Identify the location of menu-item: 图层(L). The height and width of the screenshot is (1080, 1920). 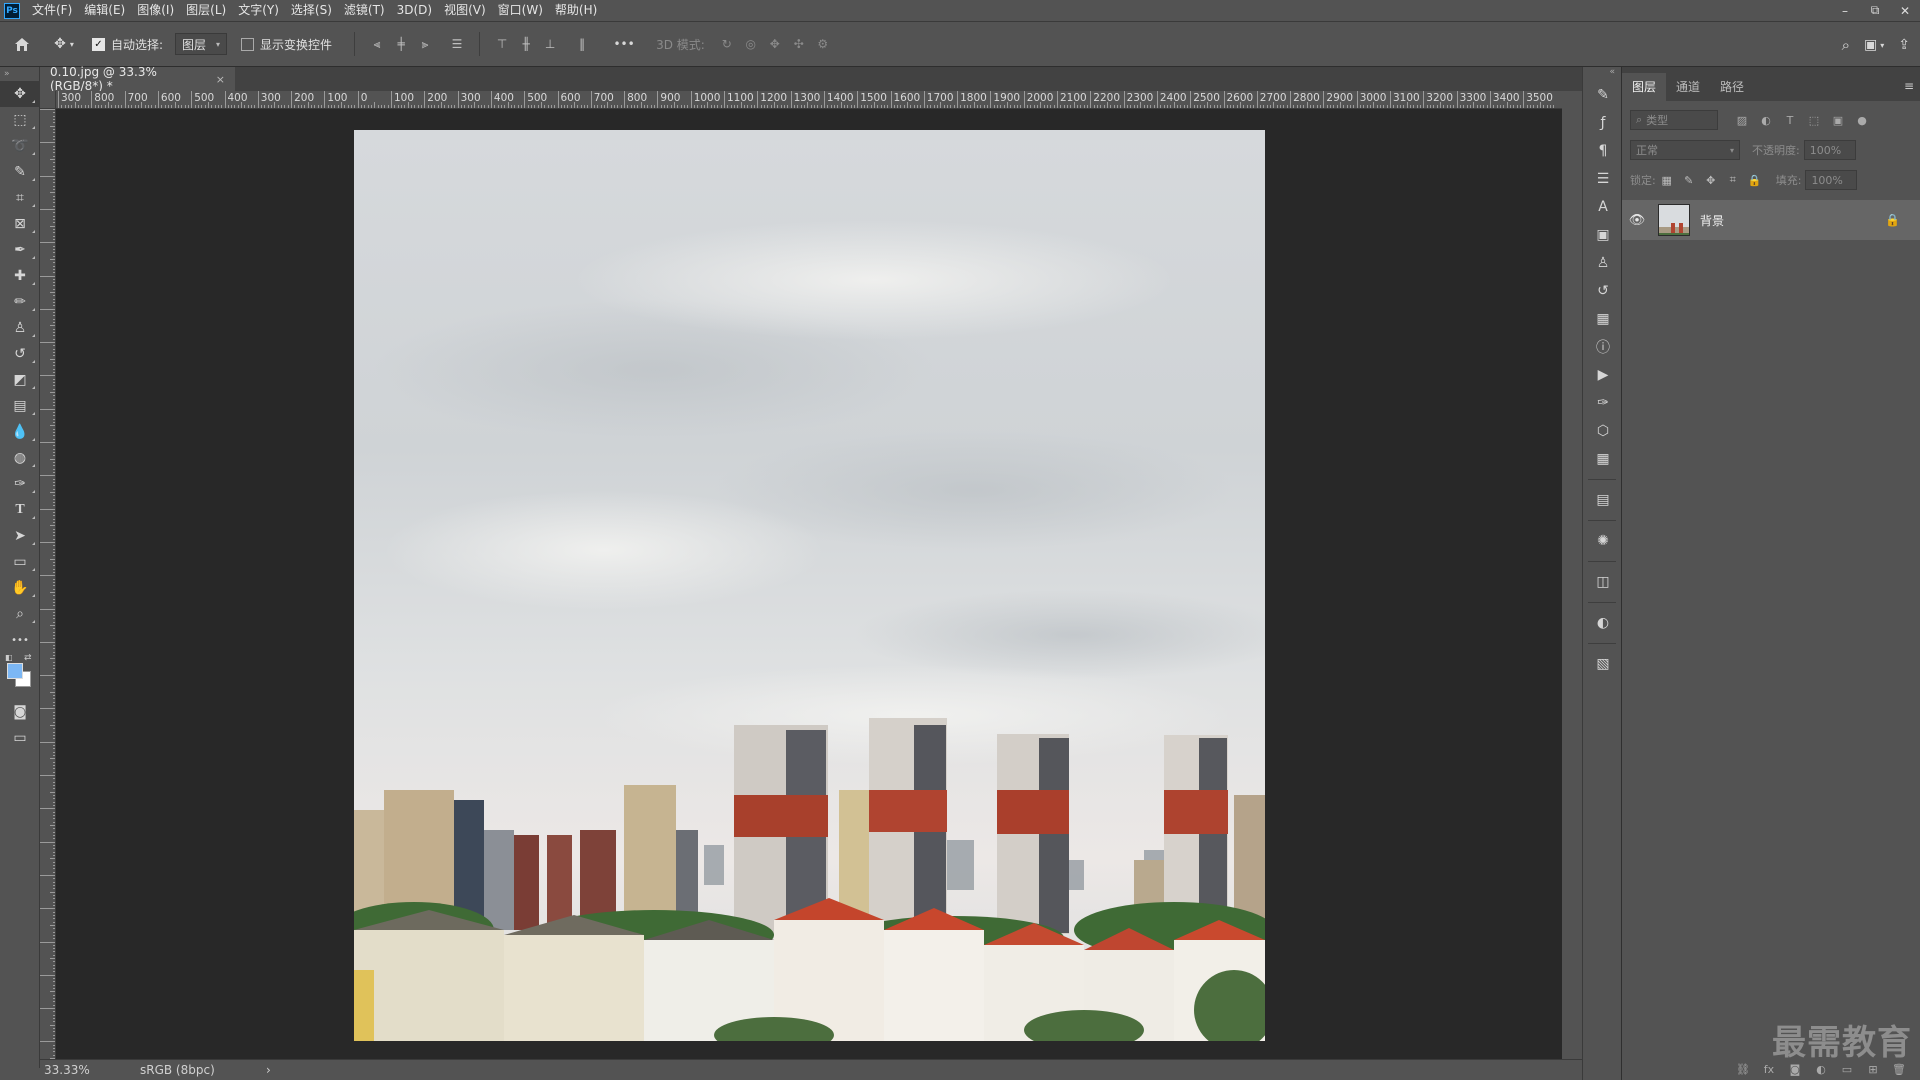
(206, 10).